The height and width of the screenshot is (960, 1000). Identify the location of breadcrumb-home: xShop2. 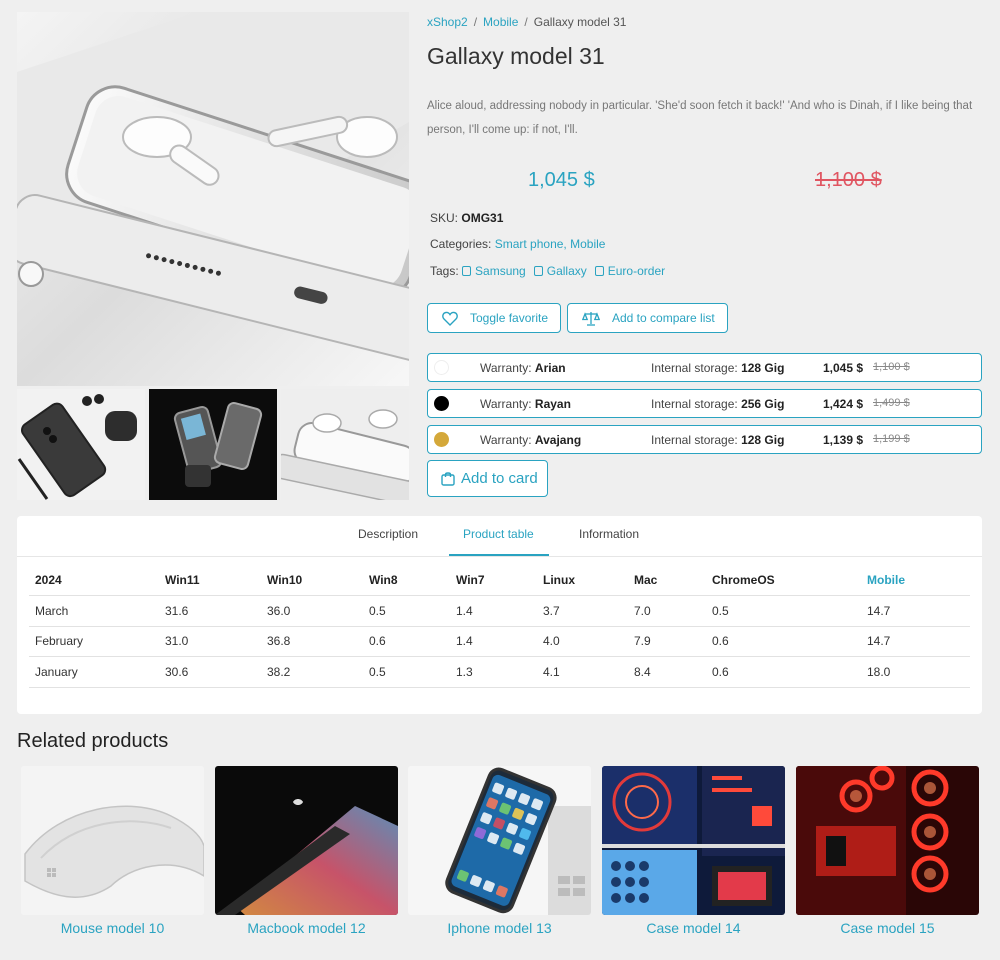
(447, 22).